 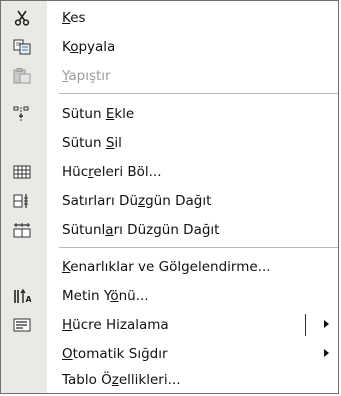 What do you see at coordinates (169, 230) in the screenshot?
I see `menu-item-distribute-columns: Sütunları Düzgün Dağıt` at bounding box center [169, 230].